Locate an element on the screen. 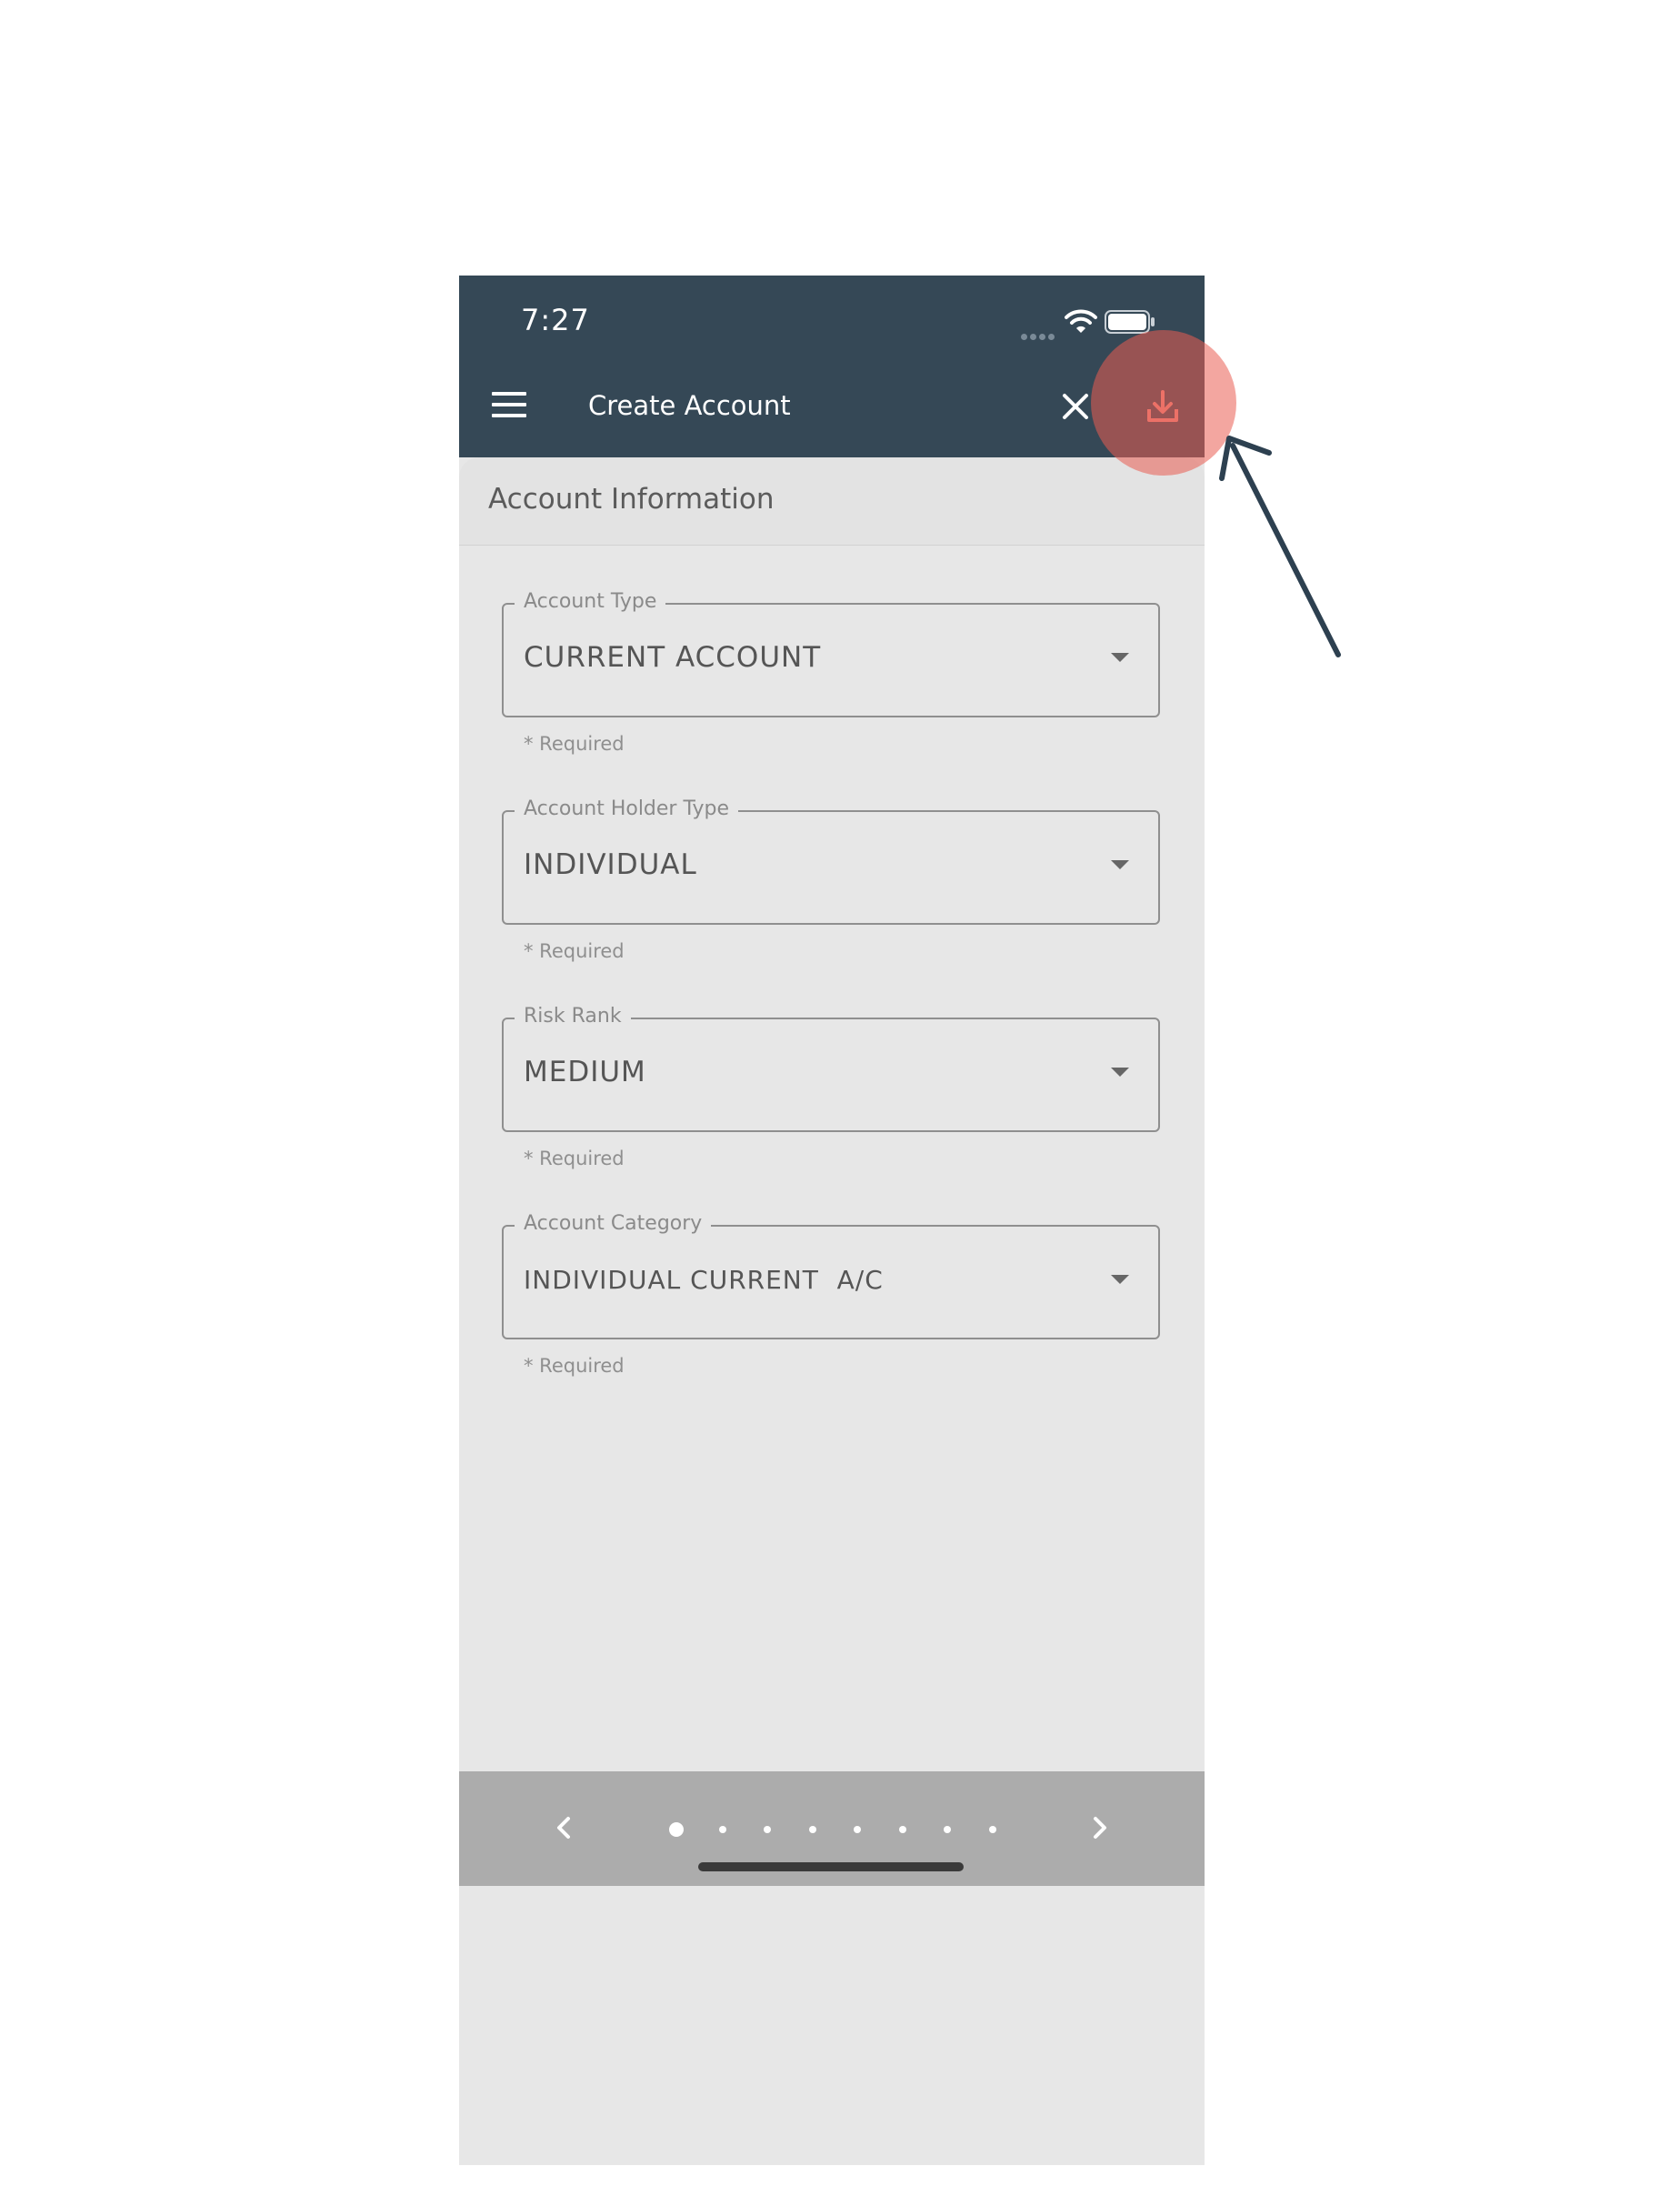 This screenshot has width=1680, height=2186. battery-icon is located at coordinates (1130, 322).